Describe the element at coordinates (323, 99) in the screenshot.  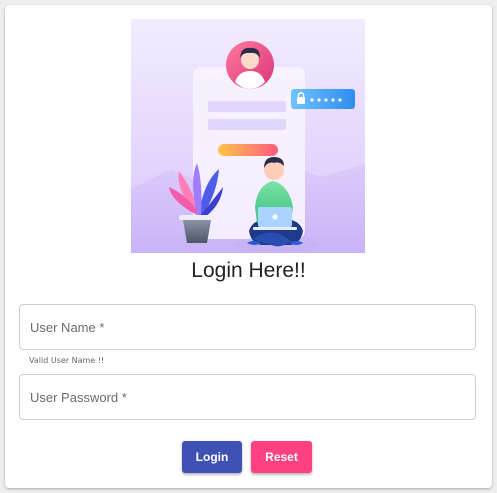
I see `lock-icon` at that location.